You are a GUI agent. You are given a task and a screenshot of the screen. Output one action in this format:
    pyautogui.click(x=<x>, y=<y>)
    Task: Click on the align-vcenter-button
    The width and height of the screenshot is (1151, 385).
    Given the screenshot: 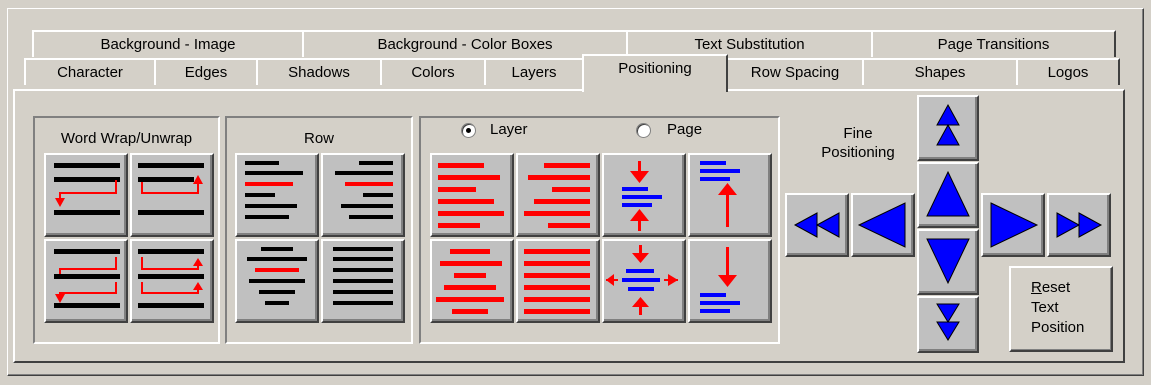 What is the action you would take?
    pyautogui.click(x=730, y=195)
    